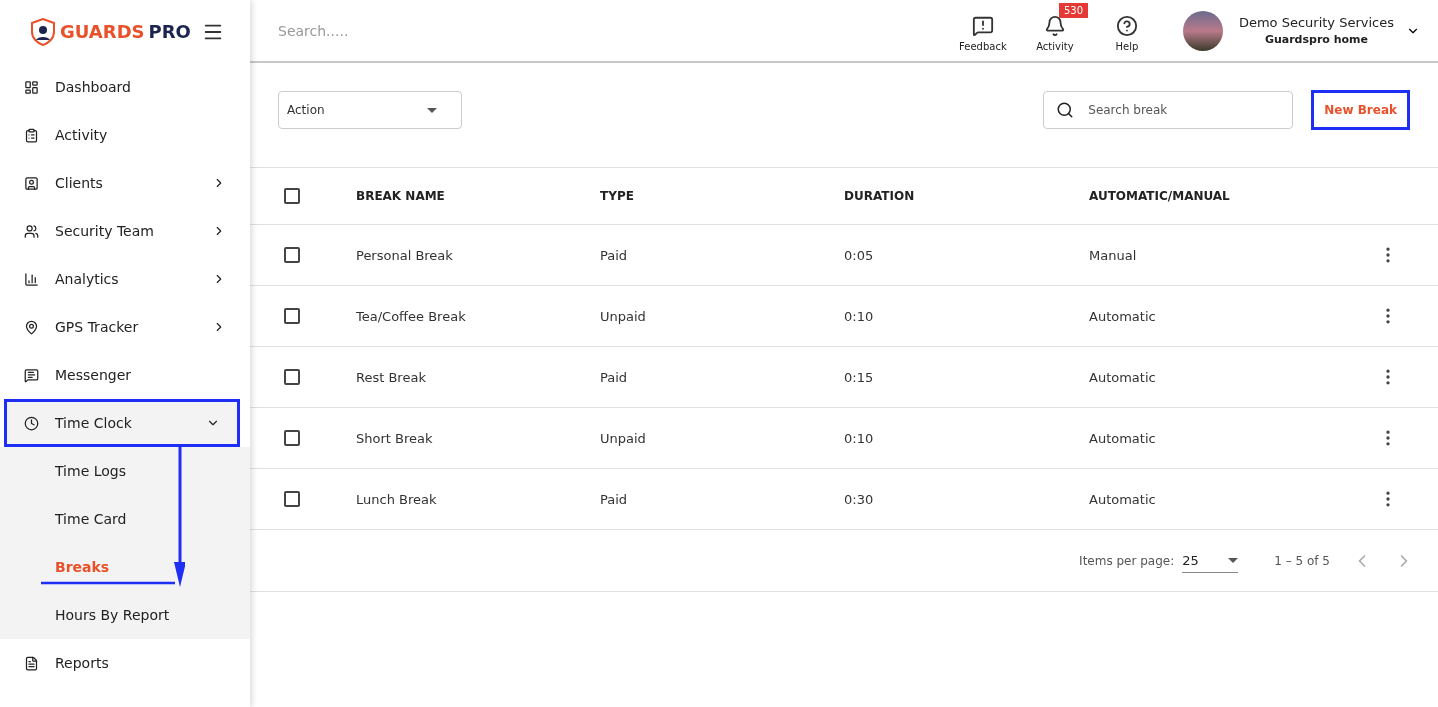 The image size is (1438, 707). I want to click on contact-card-icon, so click(31, 183).